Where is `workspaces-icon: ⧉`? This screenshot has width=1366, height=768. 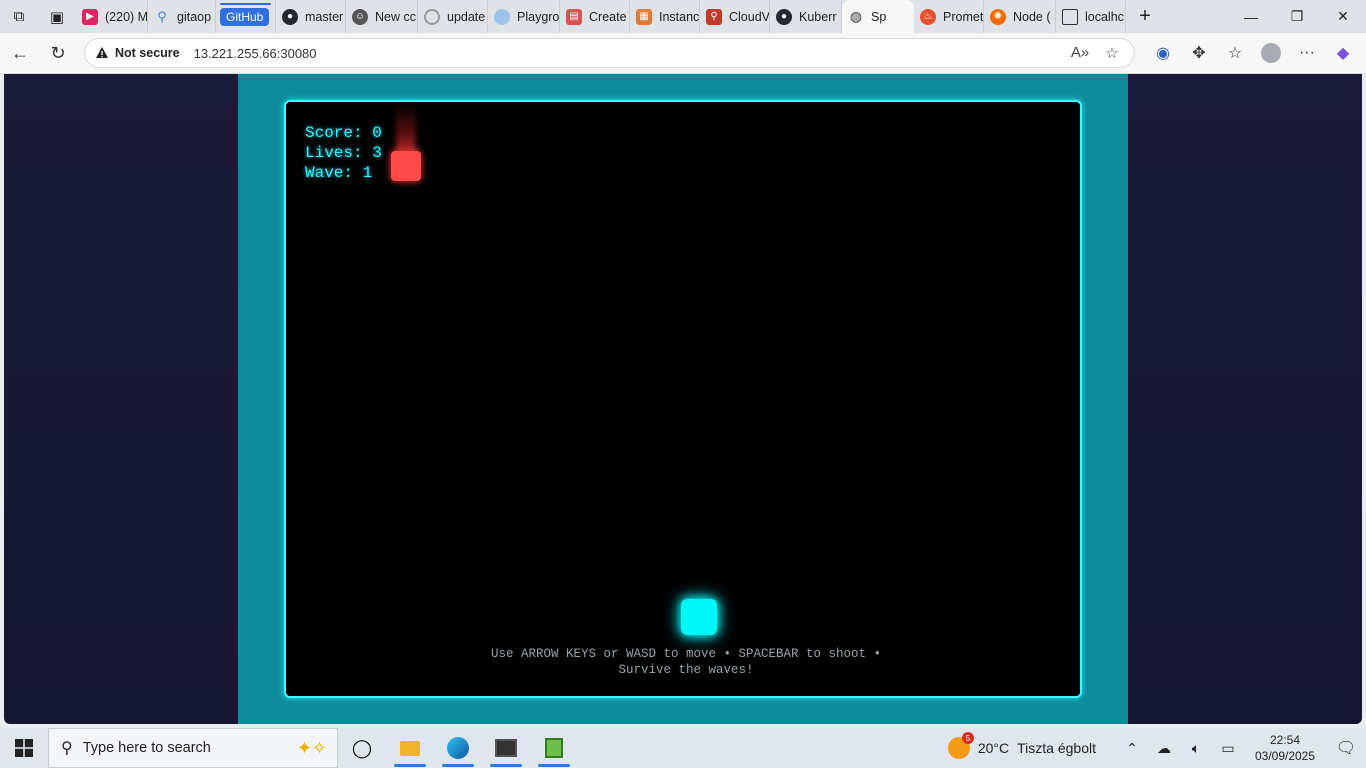 workspaces-icon: ⧉ is located at coordinates (19, 16).